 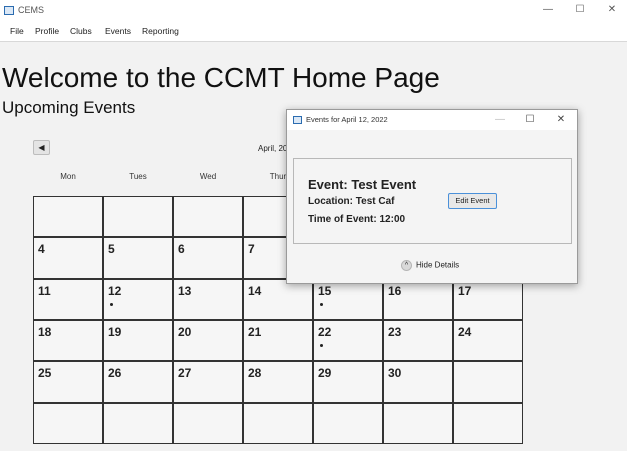 I want to click on dialog-close-button: ✕, so click(x=561, y=120).